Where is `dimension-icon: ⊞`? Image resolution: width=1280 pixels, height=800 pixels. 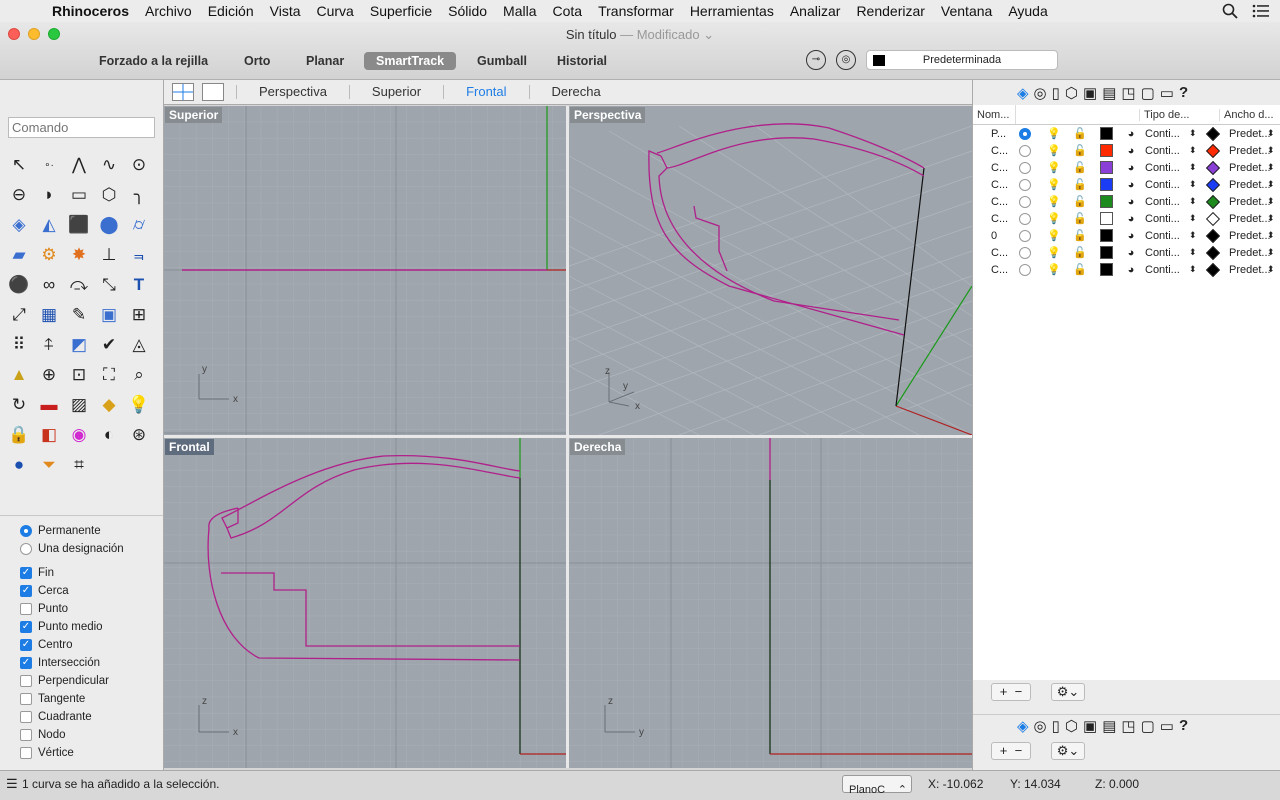
dimension-icon: ⊞ is located at coordinates (139, 315).